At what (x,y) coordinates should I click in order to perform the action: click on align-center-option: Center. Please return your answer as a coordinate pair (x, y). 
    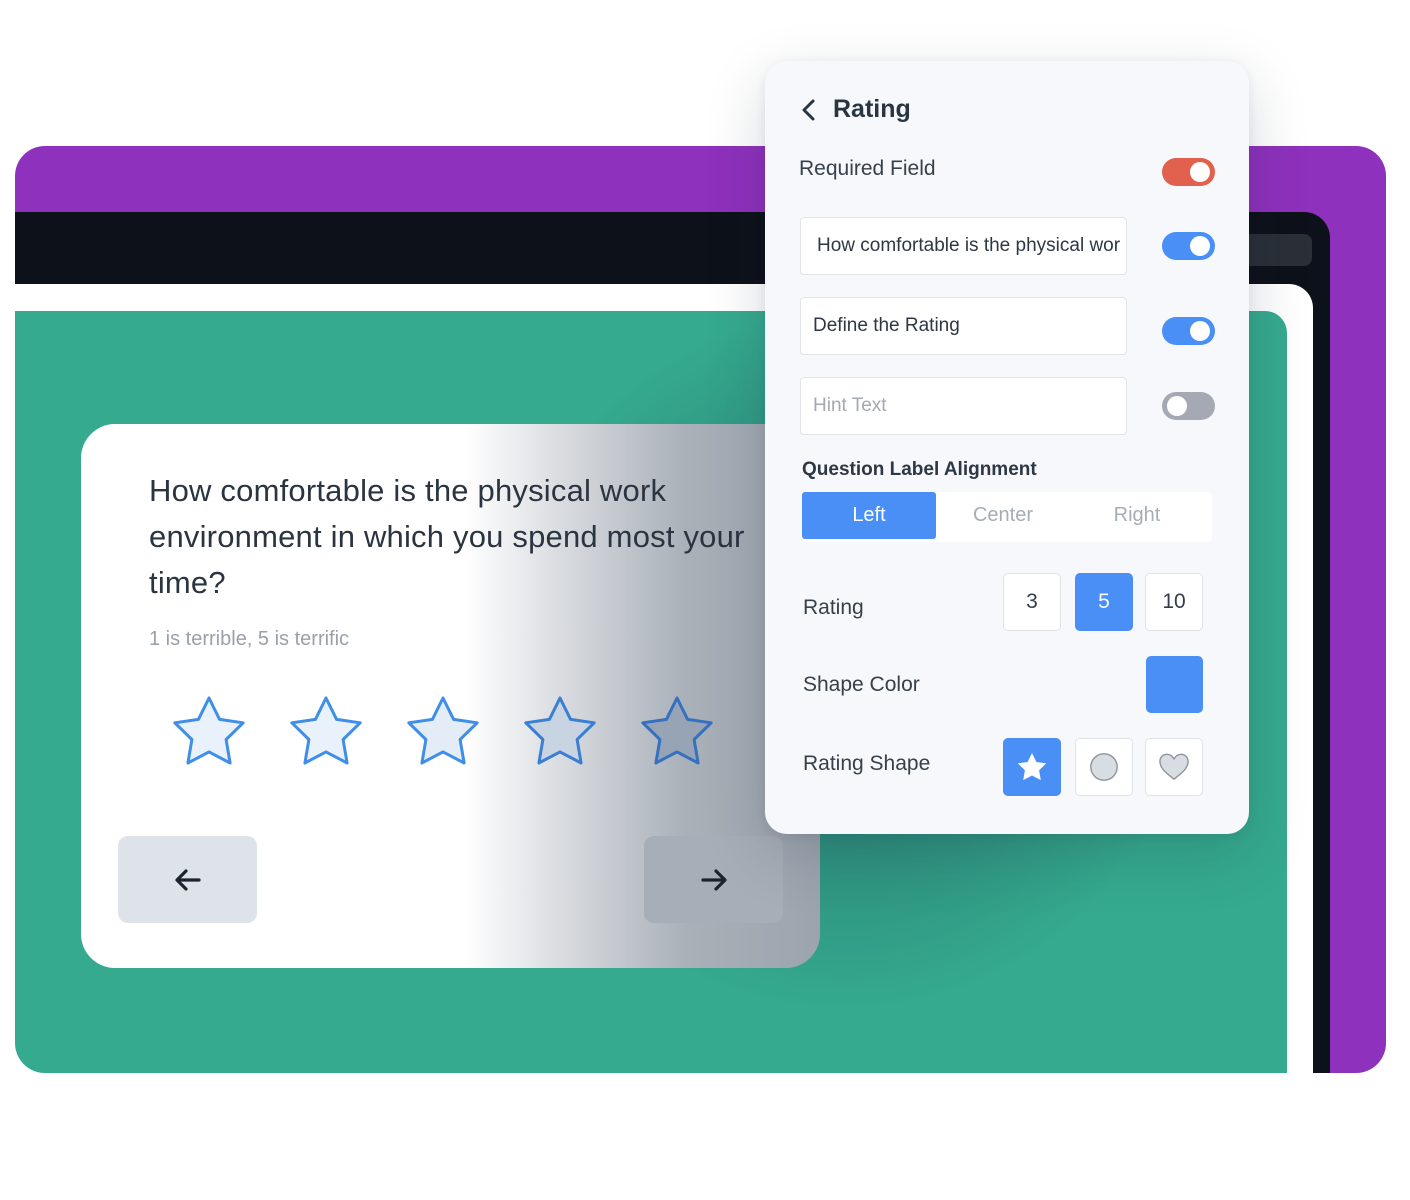
    Looking at the image, I should click on (1003, 515).